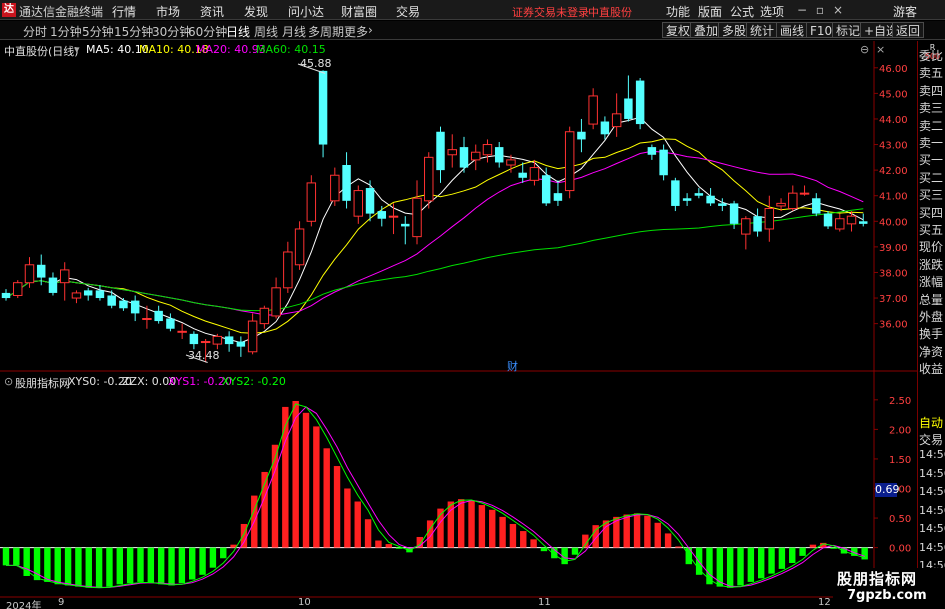 The height and width of the screenshot is (609, 945). Describe the element at coordinates (802, 10) in the screenshot. I see `minimize-icon: −` at that location.